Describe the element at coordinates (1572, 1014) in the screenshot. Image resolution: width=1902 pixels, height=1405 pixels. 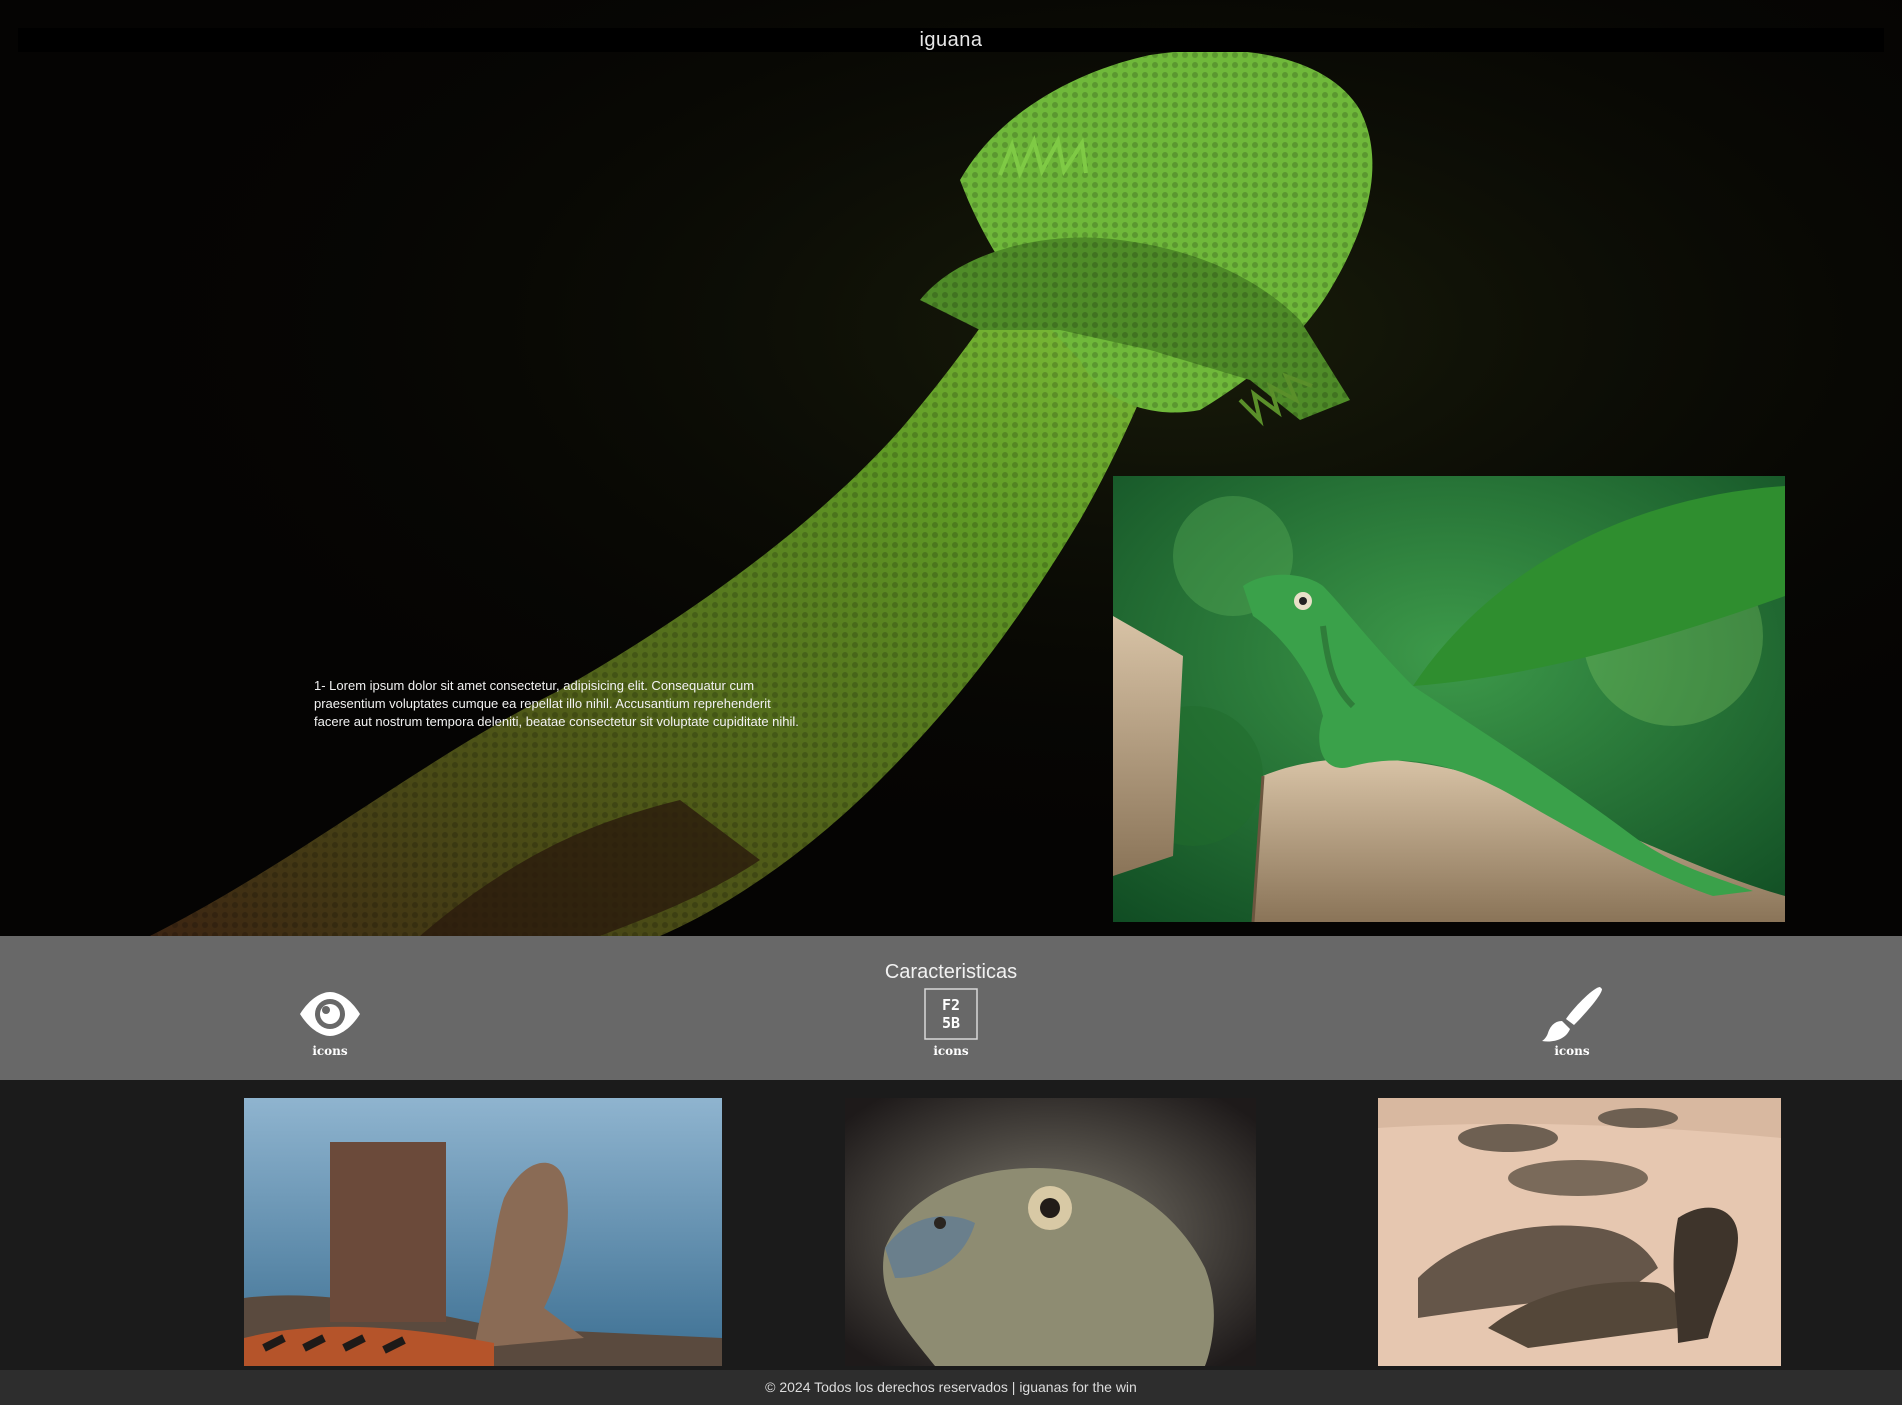
I see `paint-brush-icon` at that location.